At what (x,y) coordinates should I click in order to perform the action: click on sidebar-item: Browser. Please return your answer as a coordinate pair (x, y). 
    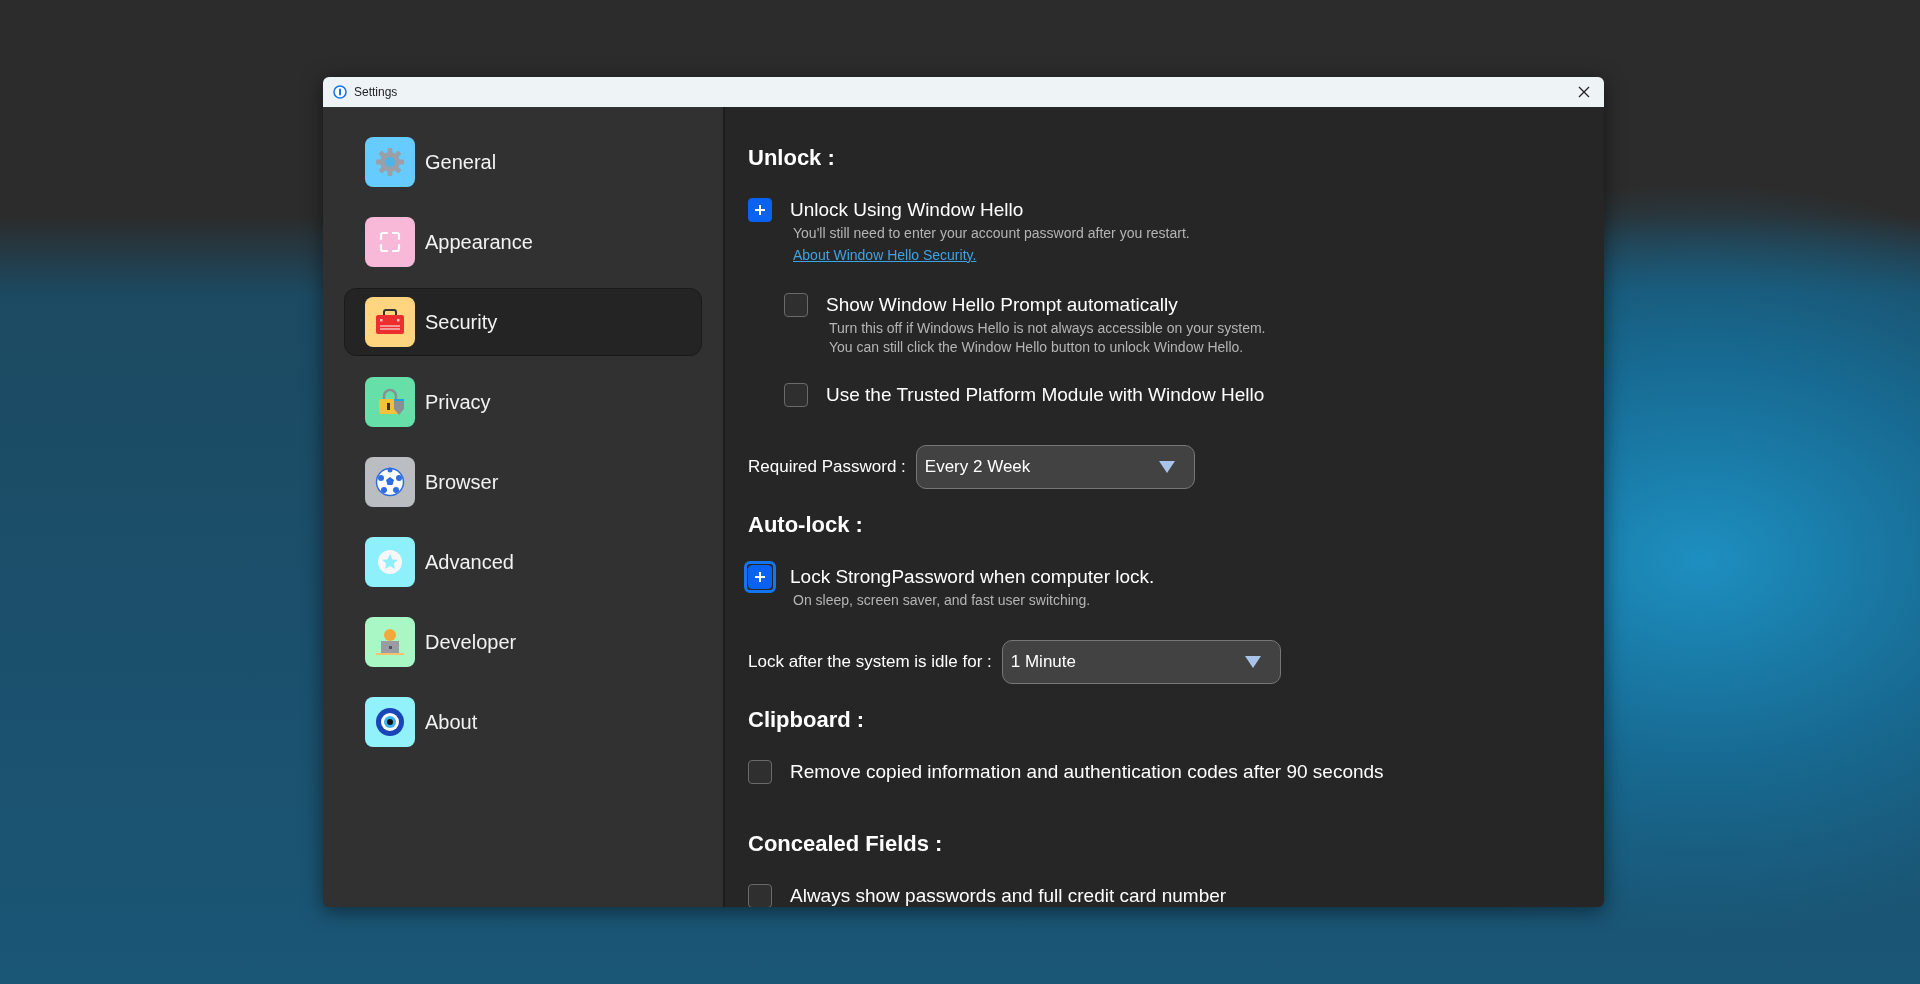
    Looking at the image, I should click on (523, 482).